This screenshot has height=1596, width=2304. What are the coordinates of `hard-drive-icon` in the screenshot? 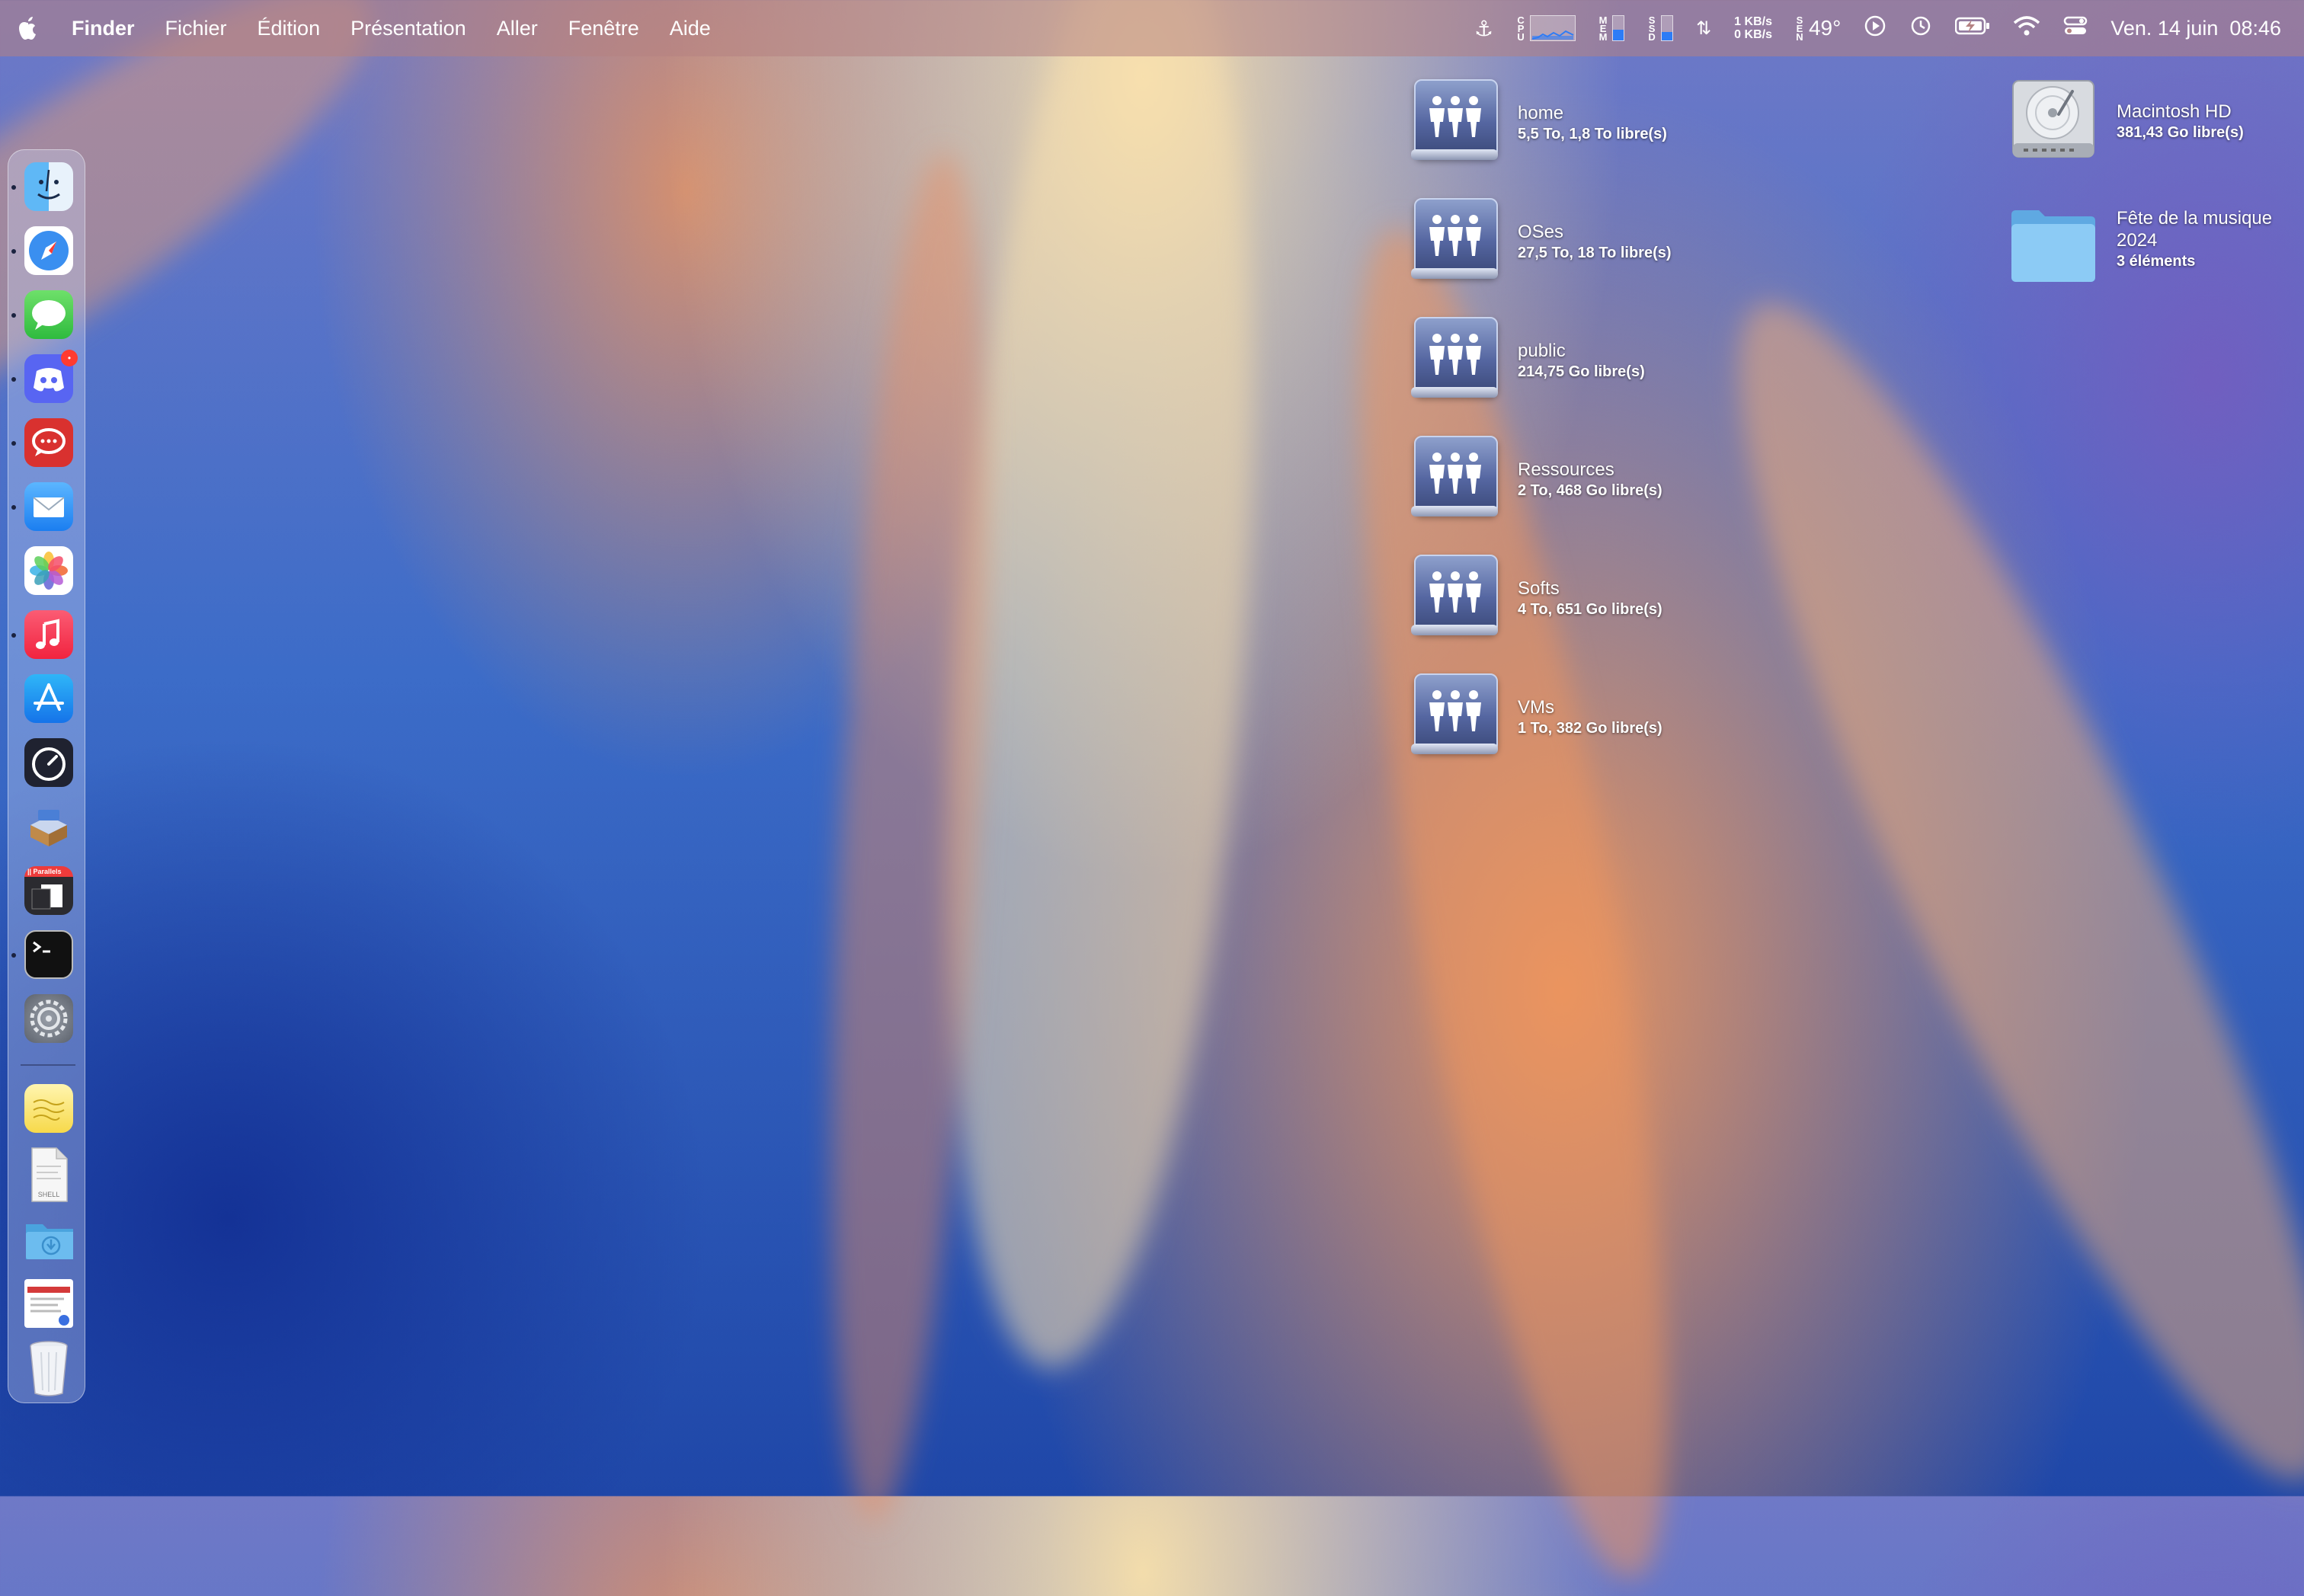 It's located at (2053, 120).